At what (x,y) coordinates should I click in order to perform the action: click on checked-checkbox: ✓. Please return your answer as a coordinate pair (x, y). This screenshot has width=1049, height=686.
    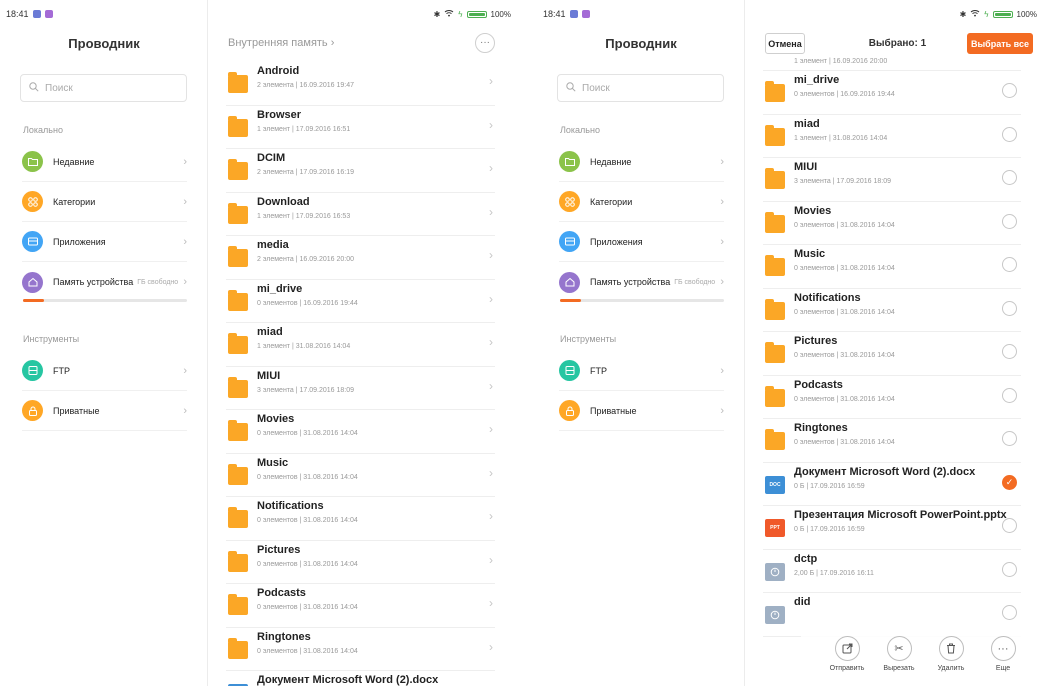
    Looking at the image, I should click on (1009, 482).